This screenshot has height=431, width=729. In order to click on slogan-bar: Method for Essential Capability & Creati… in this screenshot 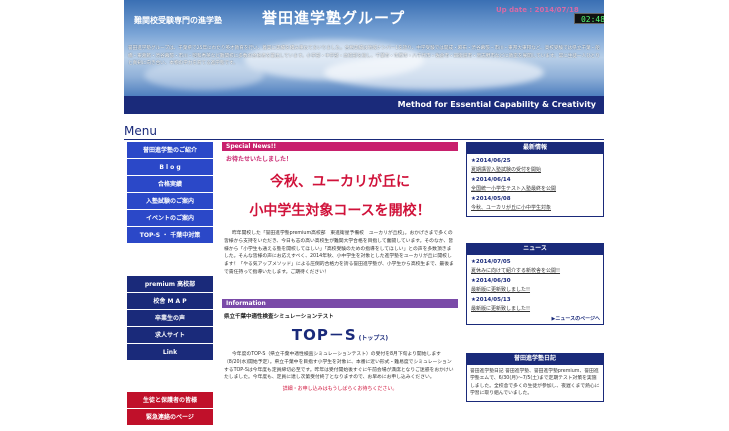, I will do `click(364, 105)`.